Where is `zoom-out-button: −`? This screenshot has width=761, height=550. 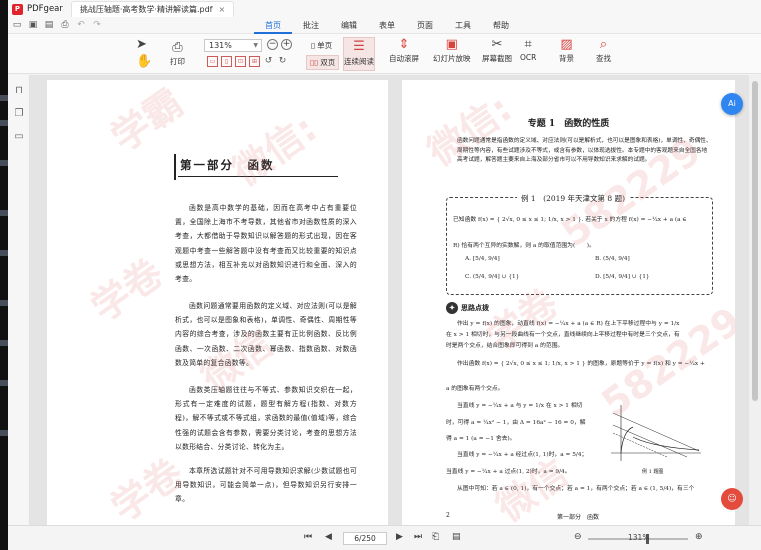 zoom-out-button: − is located at coordinates (272, 44).